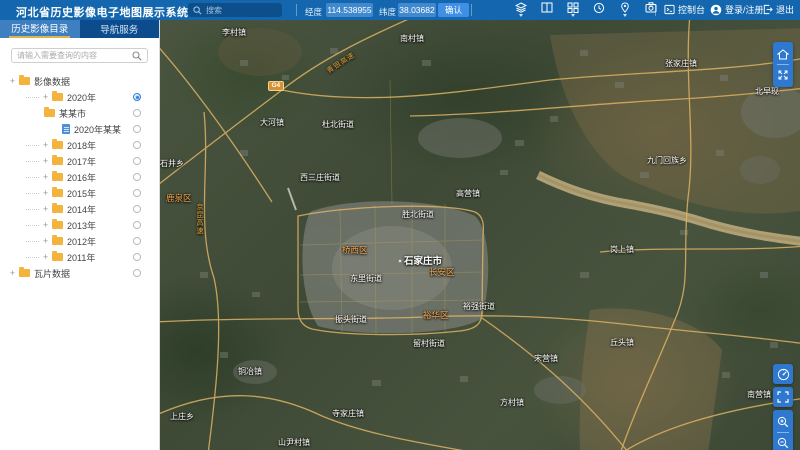  I want to click on exit-icon, so click(768, 9).